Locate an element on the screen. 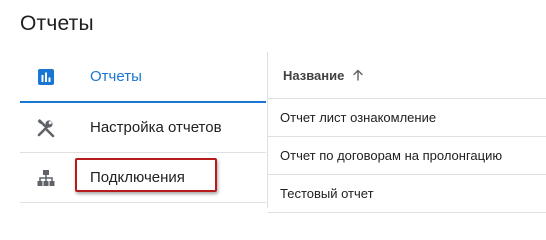  table-row: Отчет лист ознакомление is located at coordinates (407, 118).